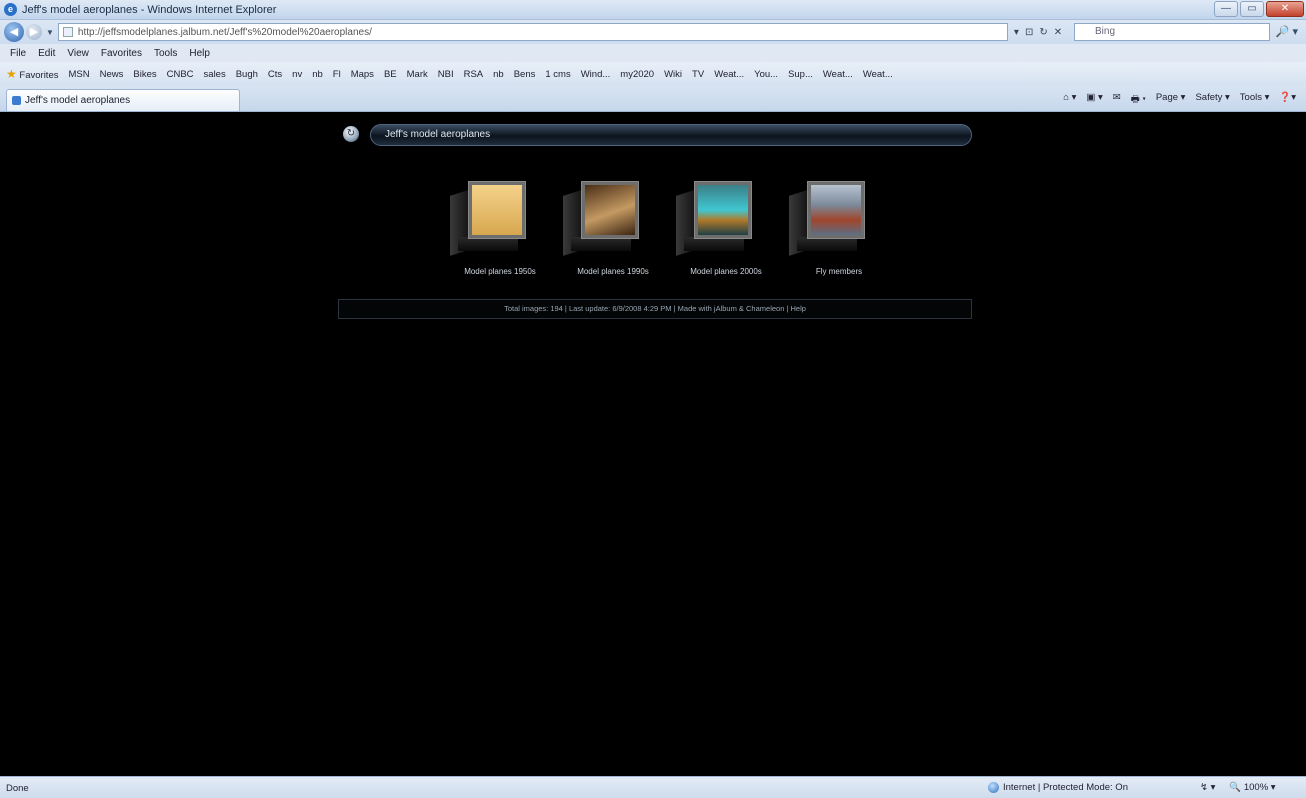 The image size is (1306, 798). I want to click on favorites-link: NBI, so click(446, 74).